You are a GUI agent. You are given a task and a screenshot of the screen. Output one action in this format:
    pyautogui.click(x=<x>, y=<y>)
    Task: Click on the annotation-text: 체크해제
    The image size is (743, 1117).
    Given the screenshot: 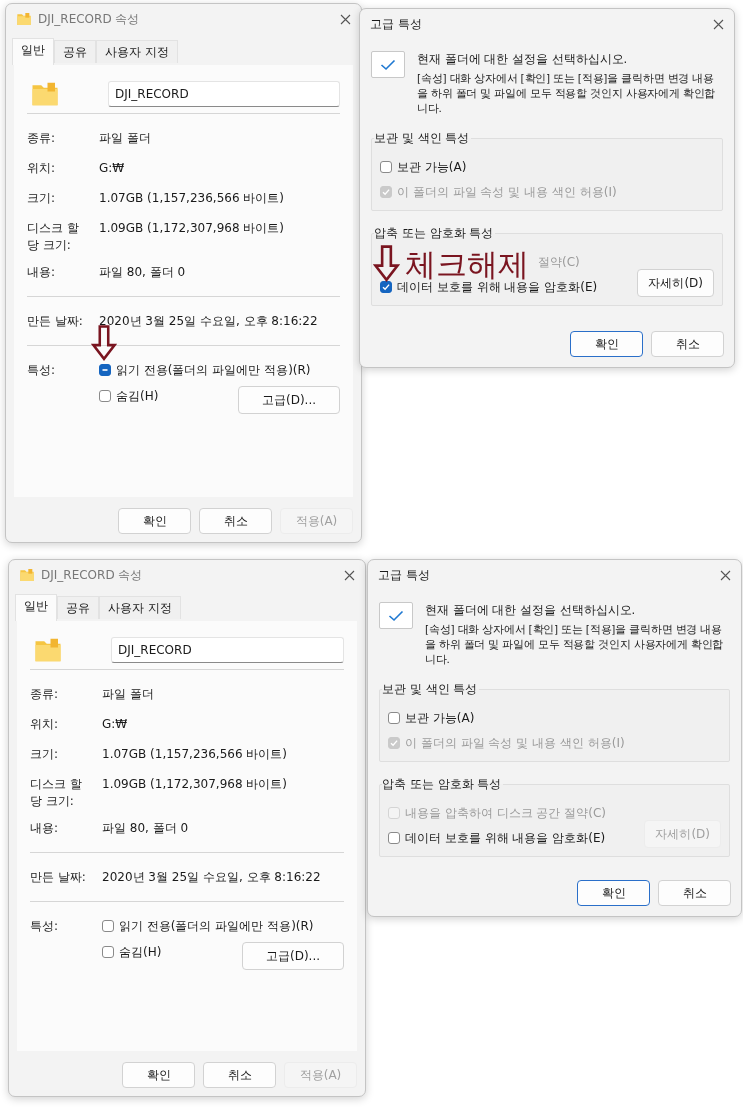 What is the action you would take?
    pyautogui.click(x=467, y=264)
    